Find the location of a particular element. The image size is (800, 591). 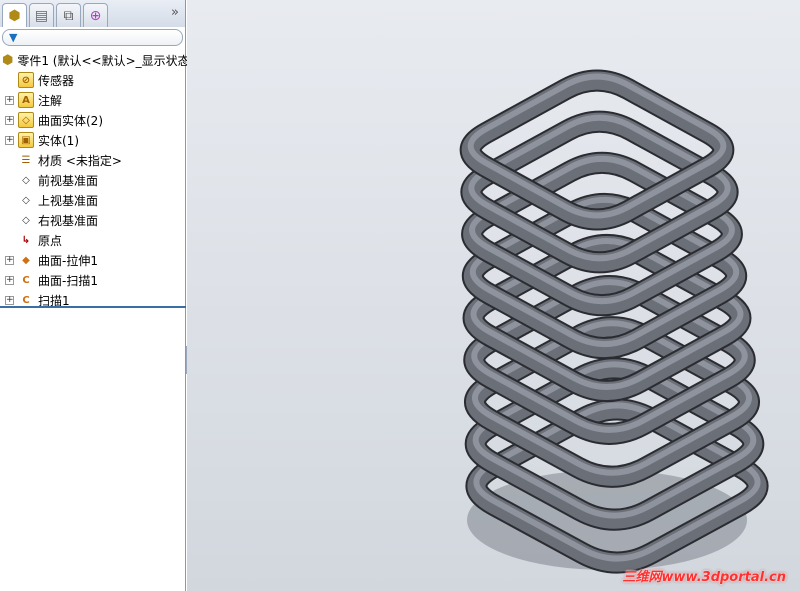

featuremanager-tab: ⬢ is located at coordinates (14, 15).